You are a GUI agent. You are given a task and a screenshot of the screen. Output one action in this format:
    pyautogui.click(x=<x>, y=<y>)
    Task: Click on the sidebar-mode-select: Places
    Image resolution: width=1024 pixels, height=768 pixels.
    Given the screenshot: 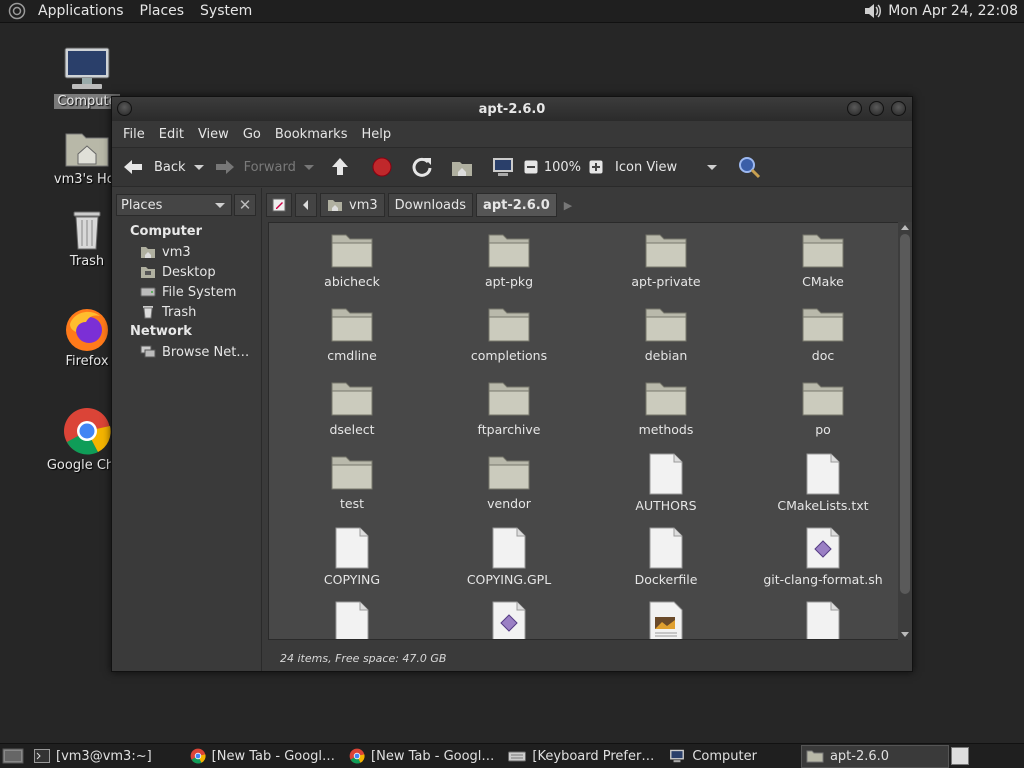 What is the action you would take?
    pyautogui.click(x=174, y=205)
    